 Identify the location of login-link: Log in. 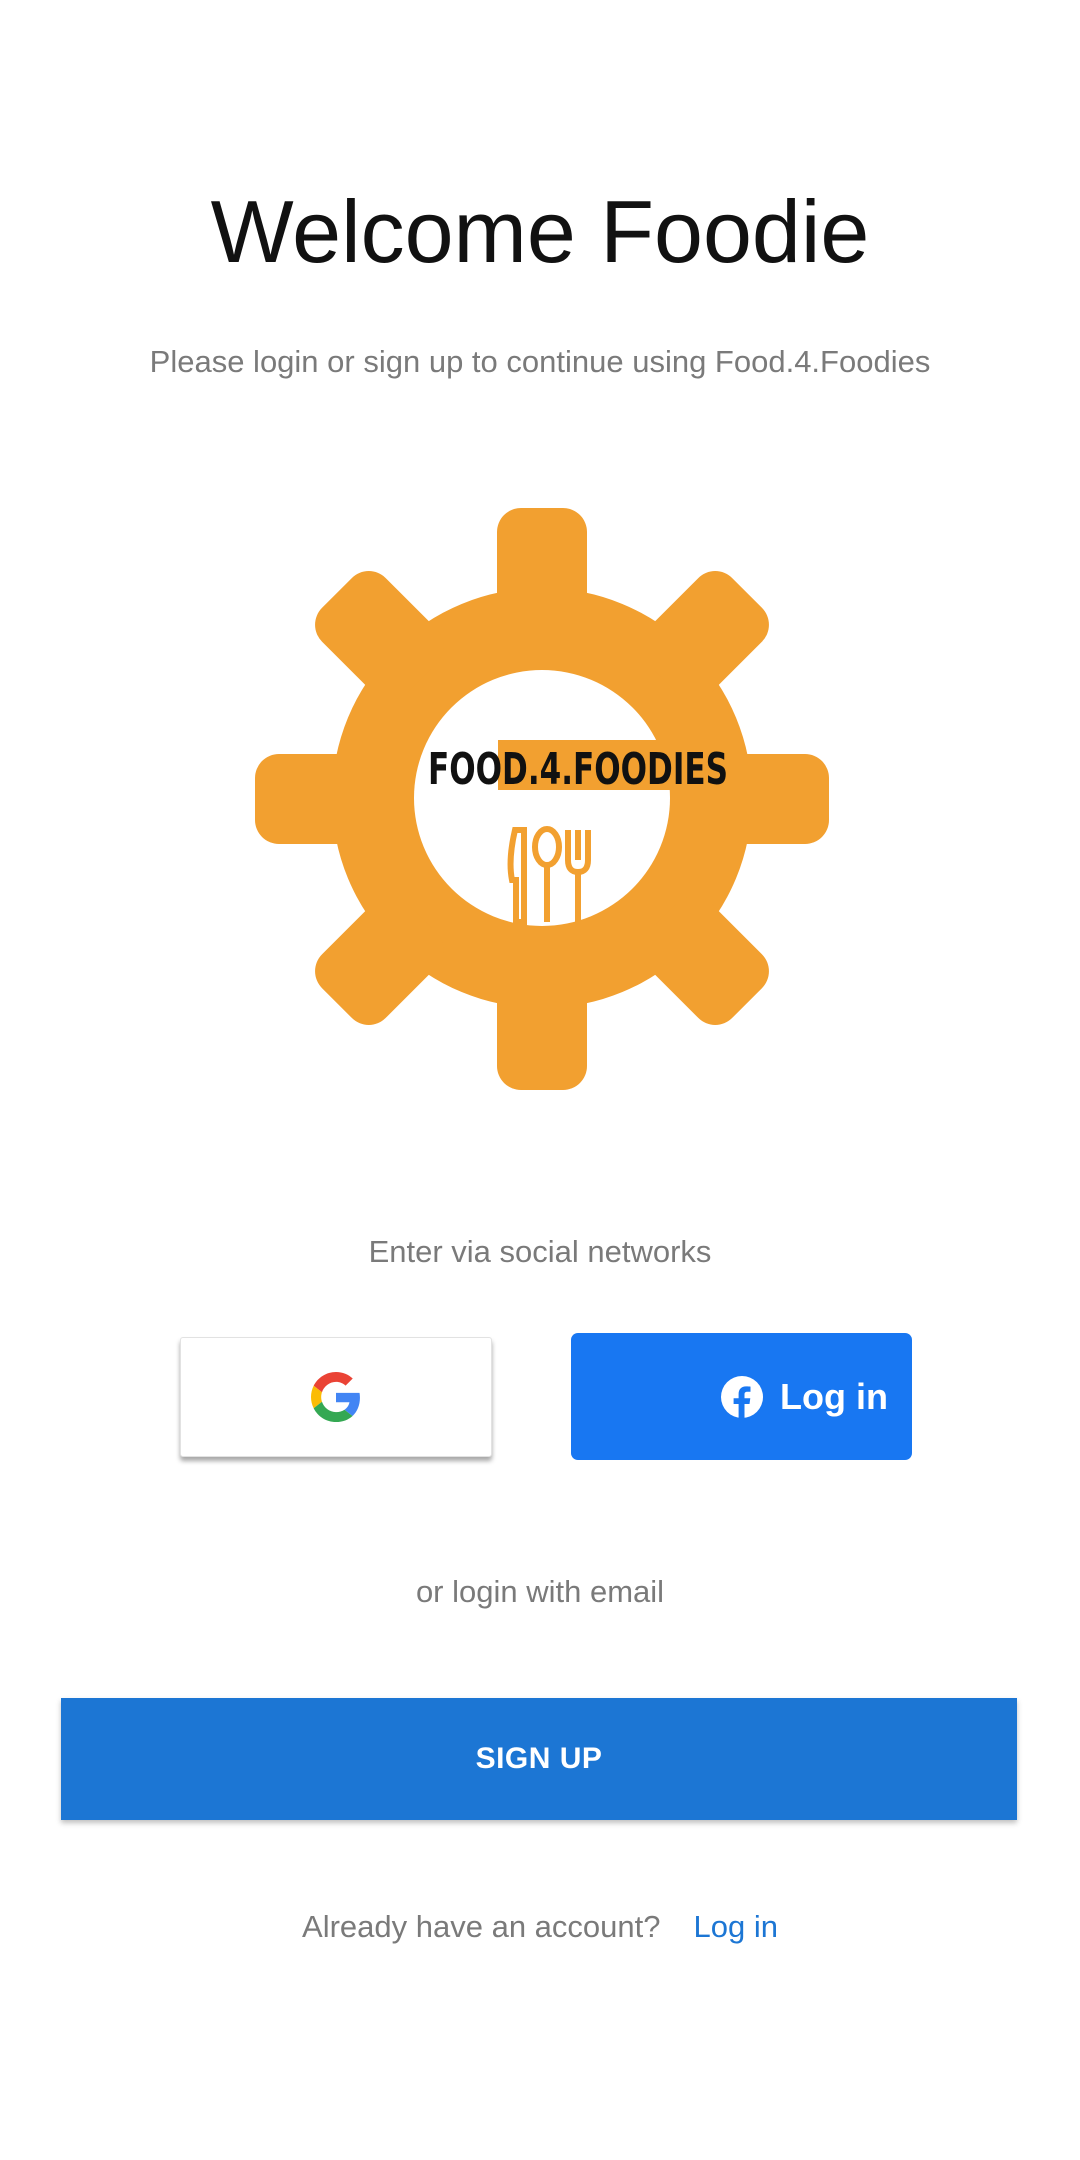
(736, 1927).